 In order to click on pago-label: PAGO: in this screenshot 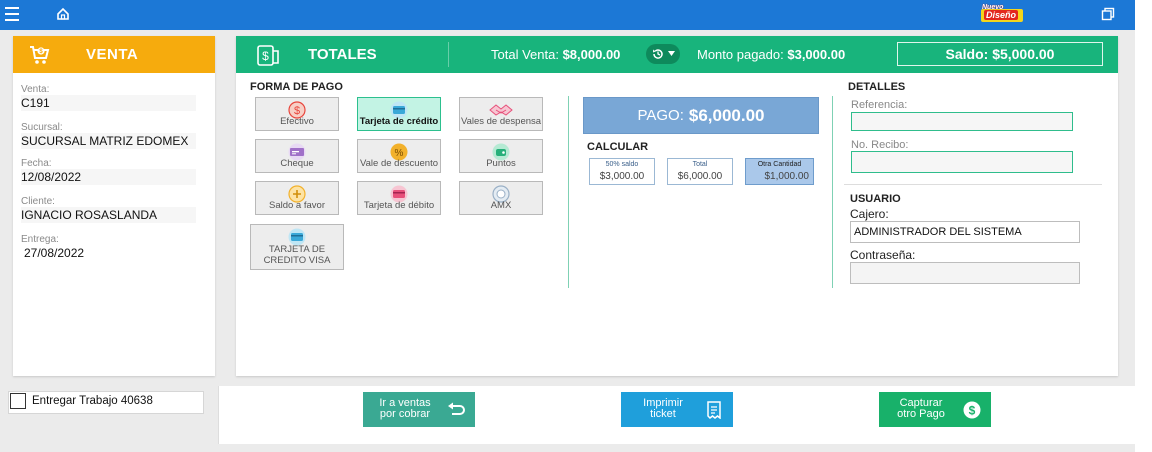, I will do `click(660, 115)`.